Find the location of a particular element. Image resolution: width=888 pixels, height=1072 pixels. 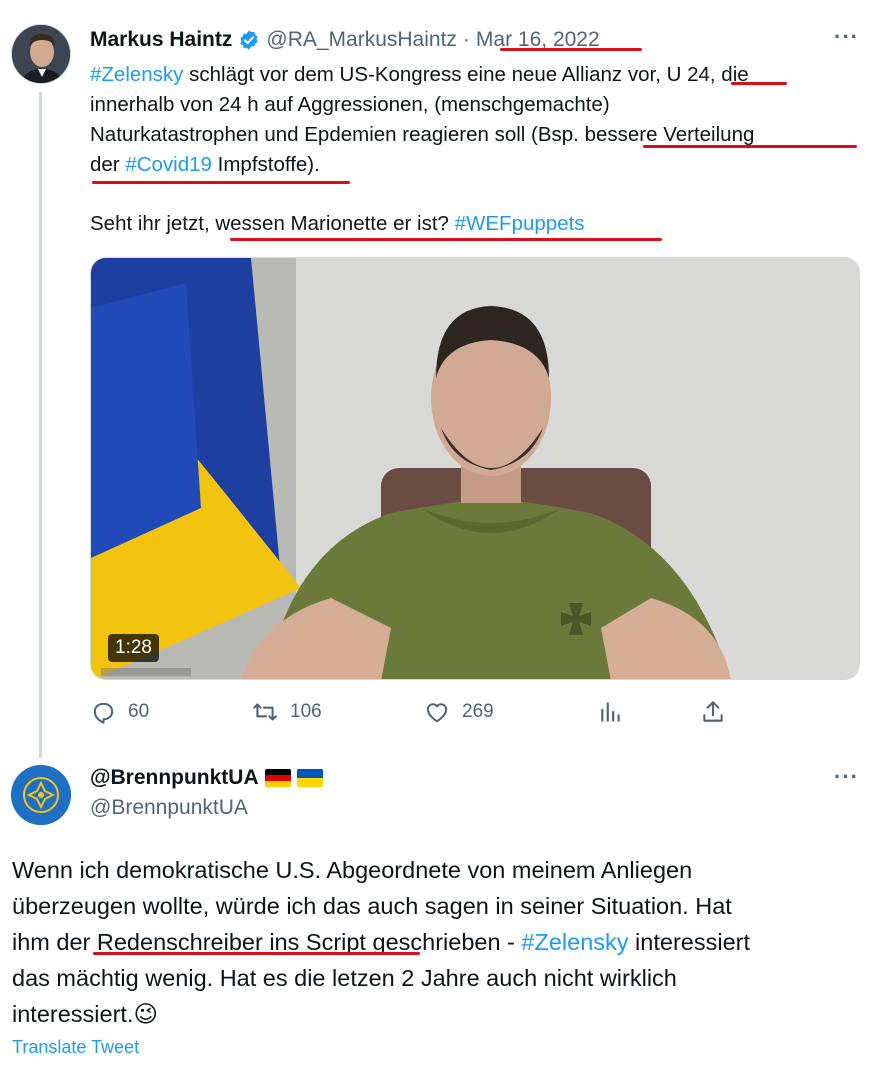

views-button is located at coordinates (611, 712).